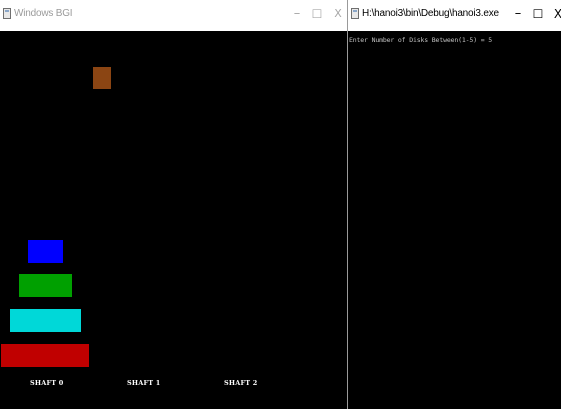 Image resolution: width=561 pixels, height=409 pixels. Describe the element at coordinates (538, 14) in the screenshot. I see `console-maximize-button: ☐` at that location.